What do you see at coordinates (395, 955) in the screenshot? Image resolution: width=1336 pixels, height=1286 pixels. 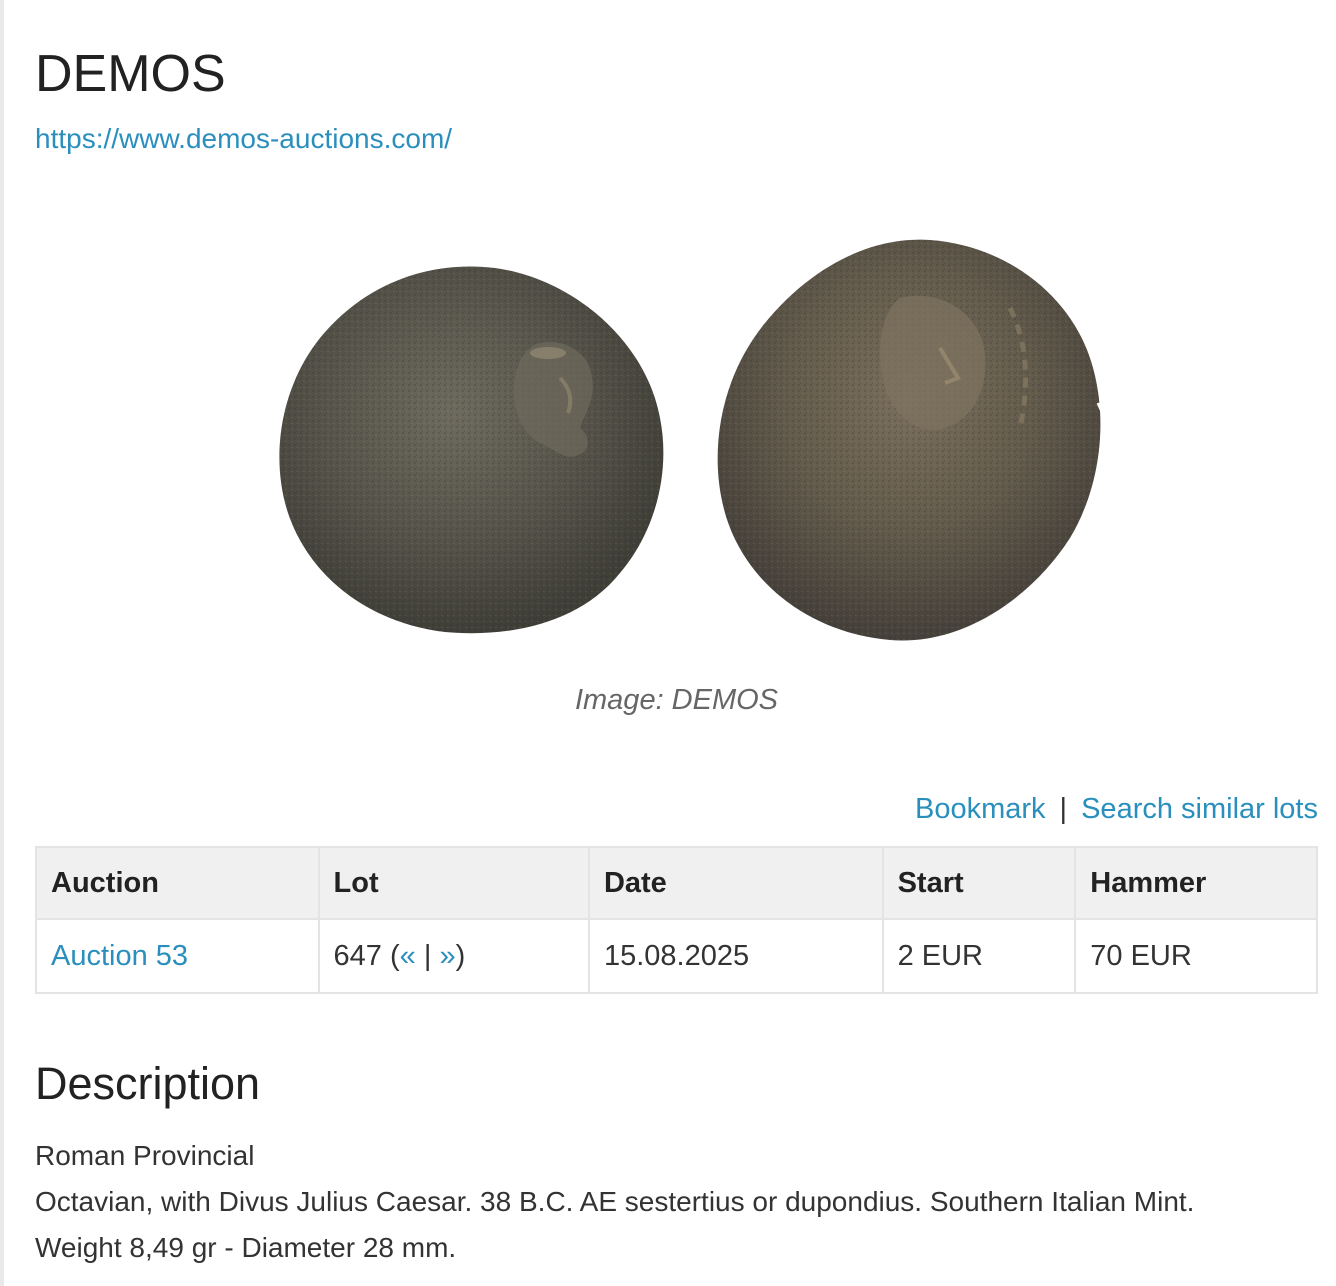 I see `lot-nav-open-paren: (` at bounding box center [395, 955].